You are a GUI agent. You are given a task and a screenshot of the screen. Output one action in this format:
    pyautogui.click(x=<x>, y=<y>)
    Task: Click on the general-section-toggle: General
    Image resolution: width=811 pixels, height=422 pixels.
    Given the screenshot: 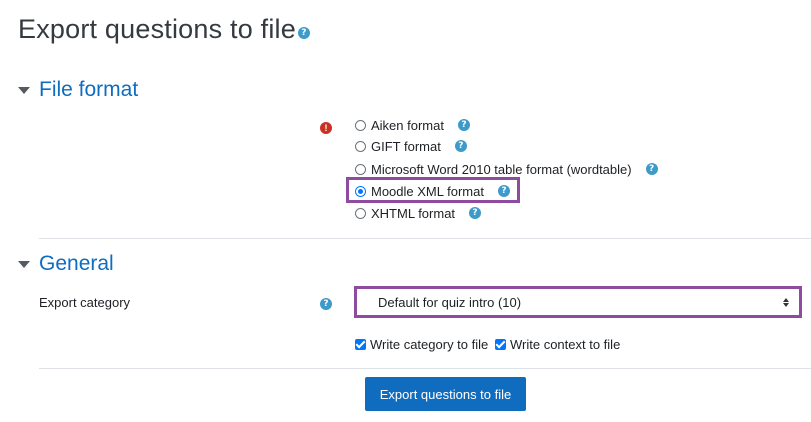 What is the action you would take?
    pyautogui.click(x=66, y=264)
    